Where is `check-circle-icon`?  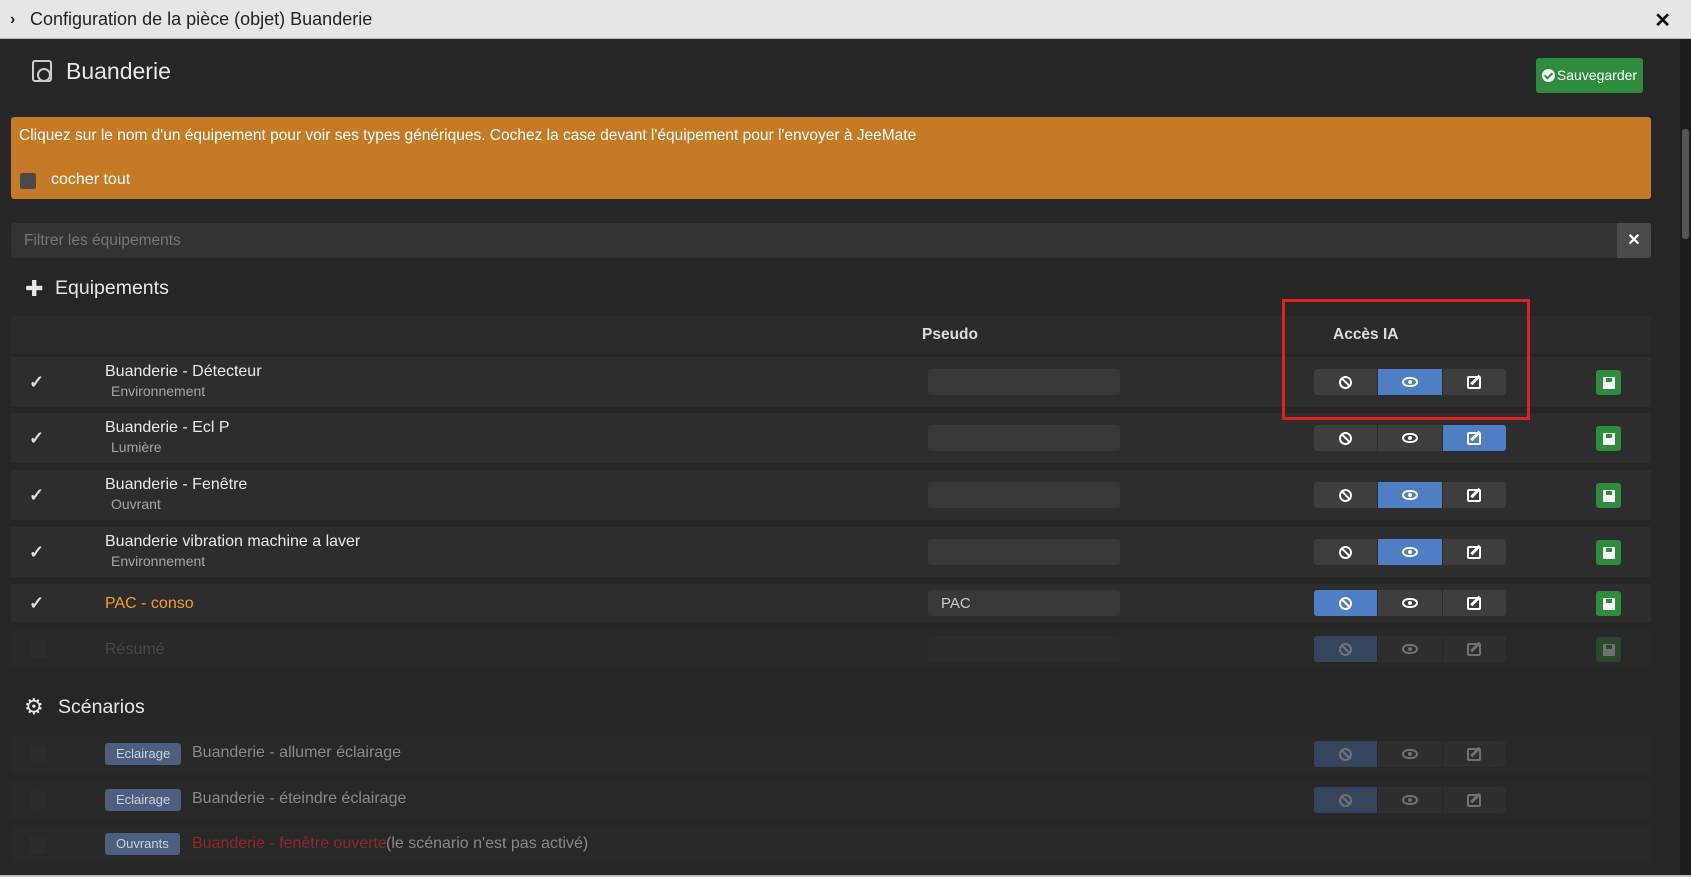
check-circle-icon is located at coordinates (1548, 75).